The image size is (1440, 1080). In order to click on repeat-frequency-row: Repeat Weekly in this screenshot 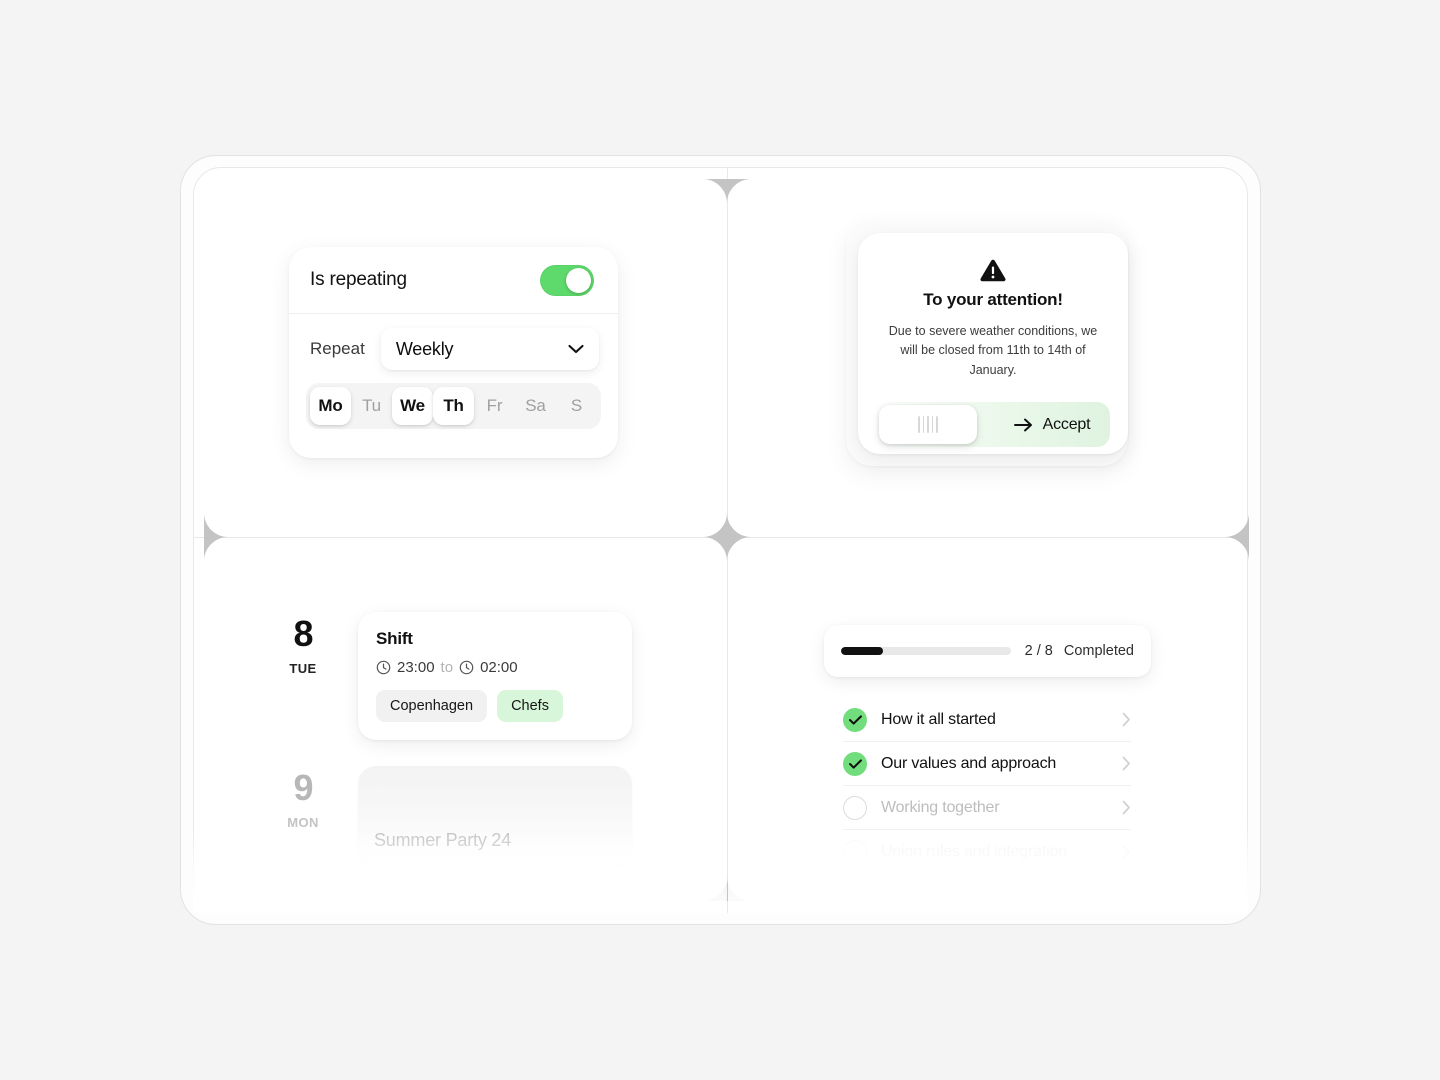, I will do `click(453, 342)`.